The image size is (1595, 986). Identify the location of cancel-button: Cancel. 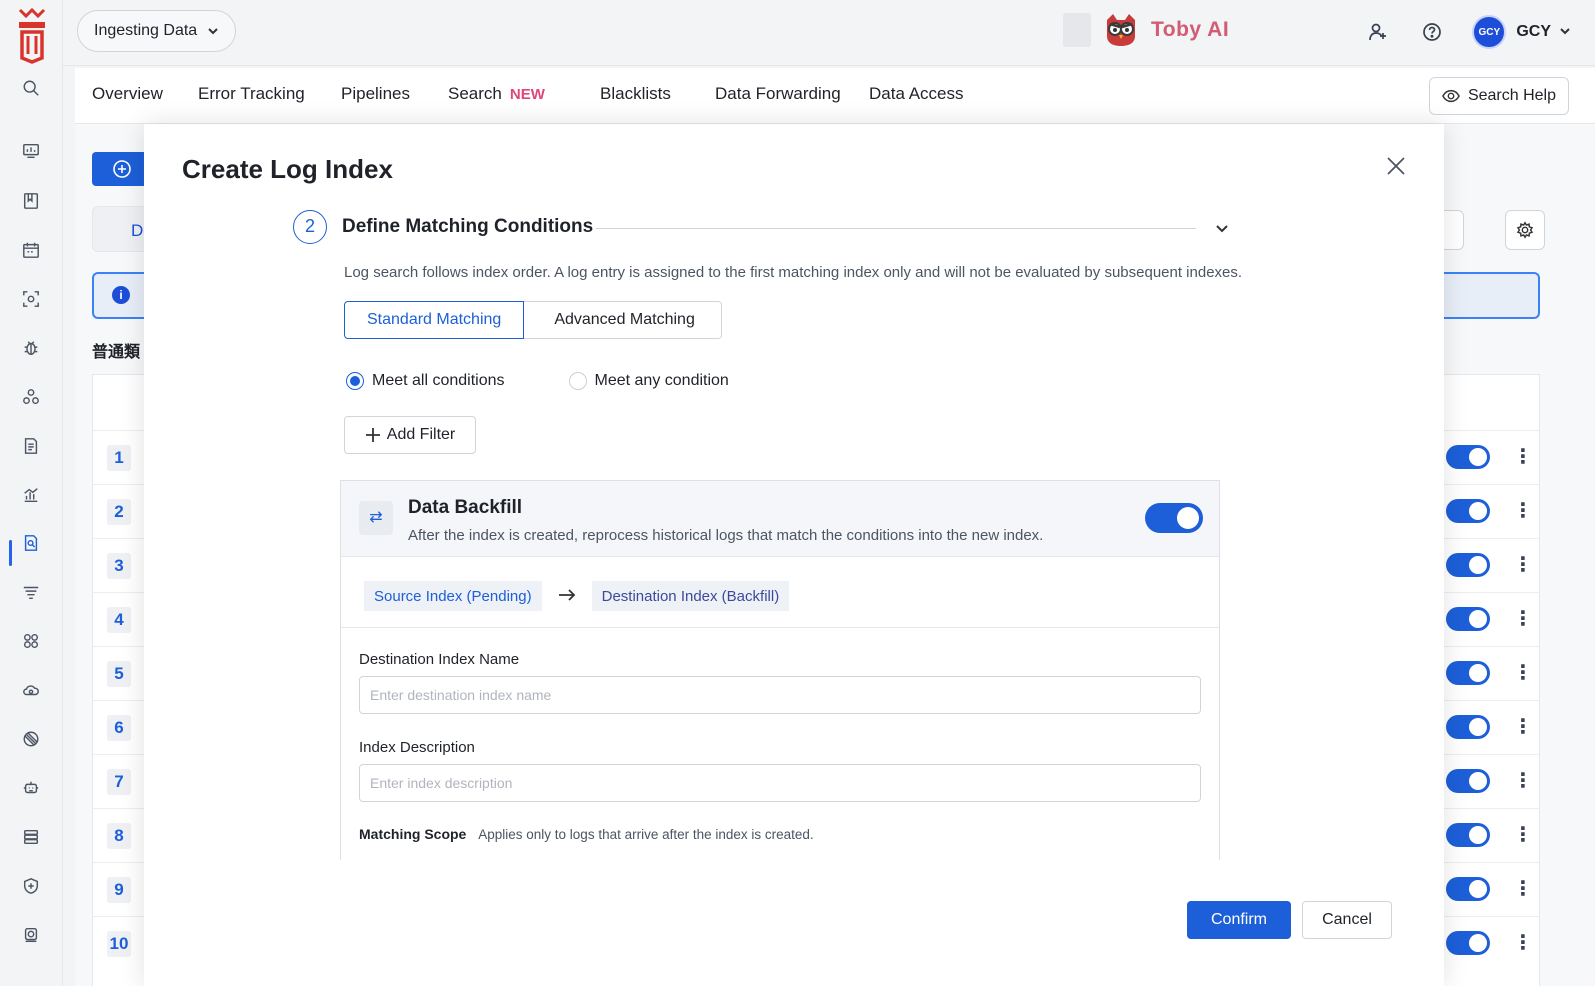
(1347, 920).